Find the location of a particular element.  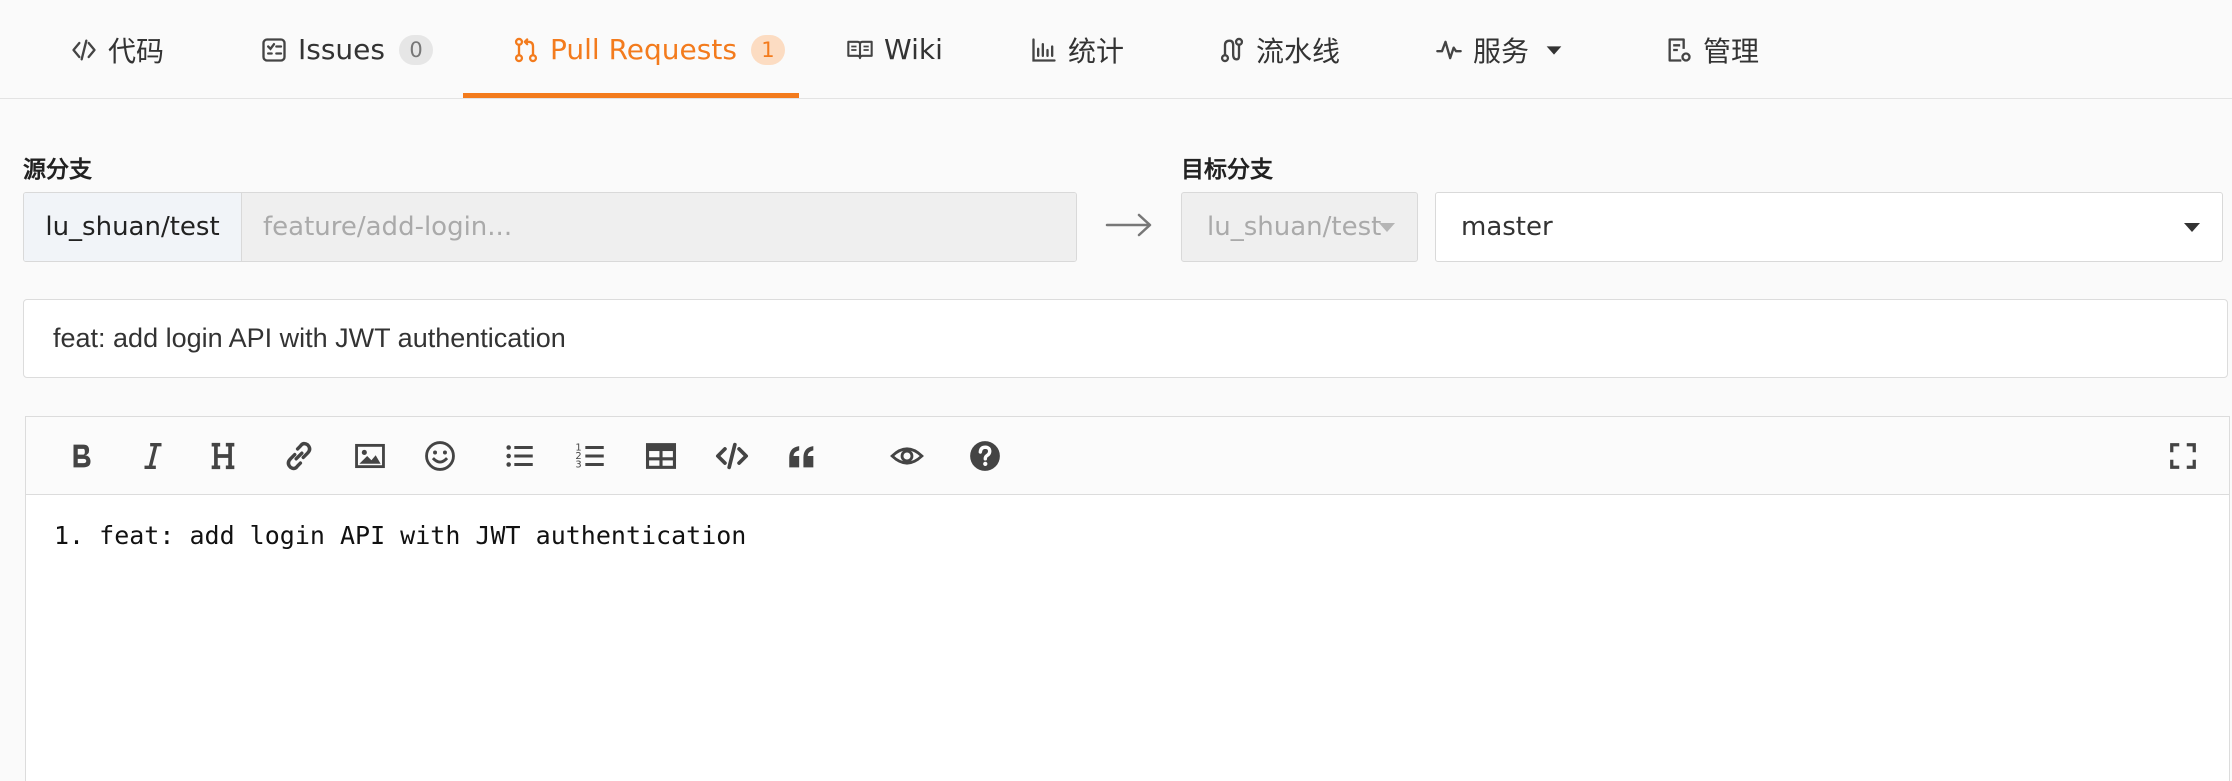

pull-request-icon is located at coordinates (526, 49).